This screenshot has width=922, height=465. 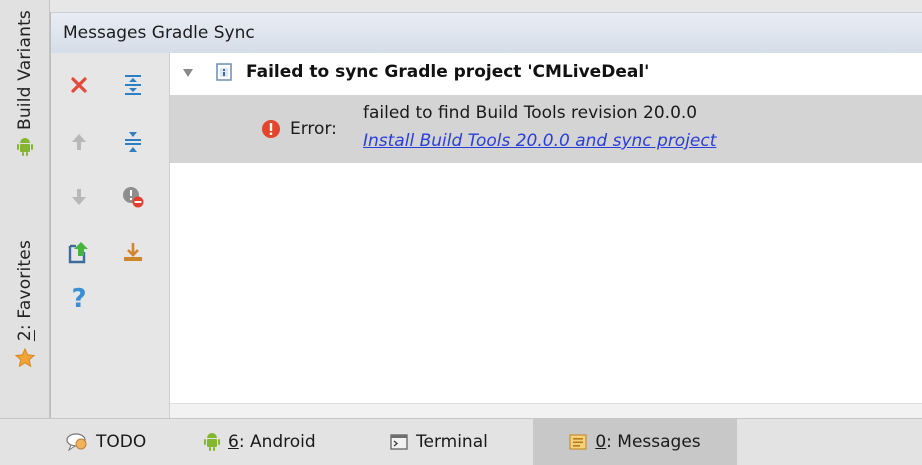 What do you see at coordinates (399, 442) in the screenshot?
I see `terminal-icon` at bounding box center [399, 442].